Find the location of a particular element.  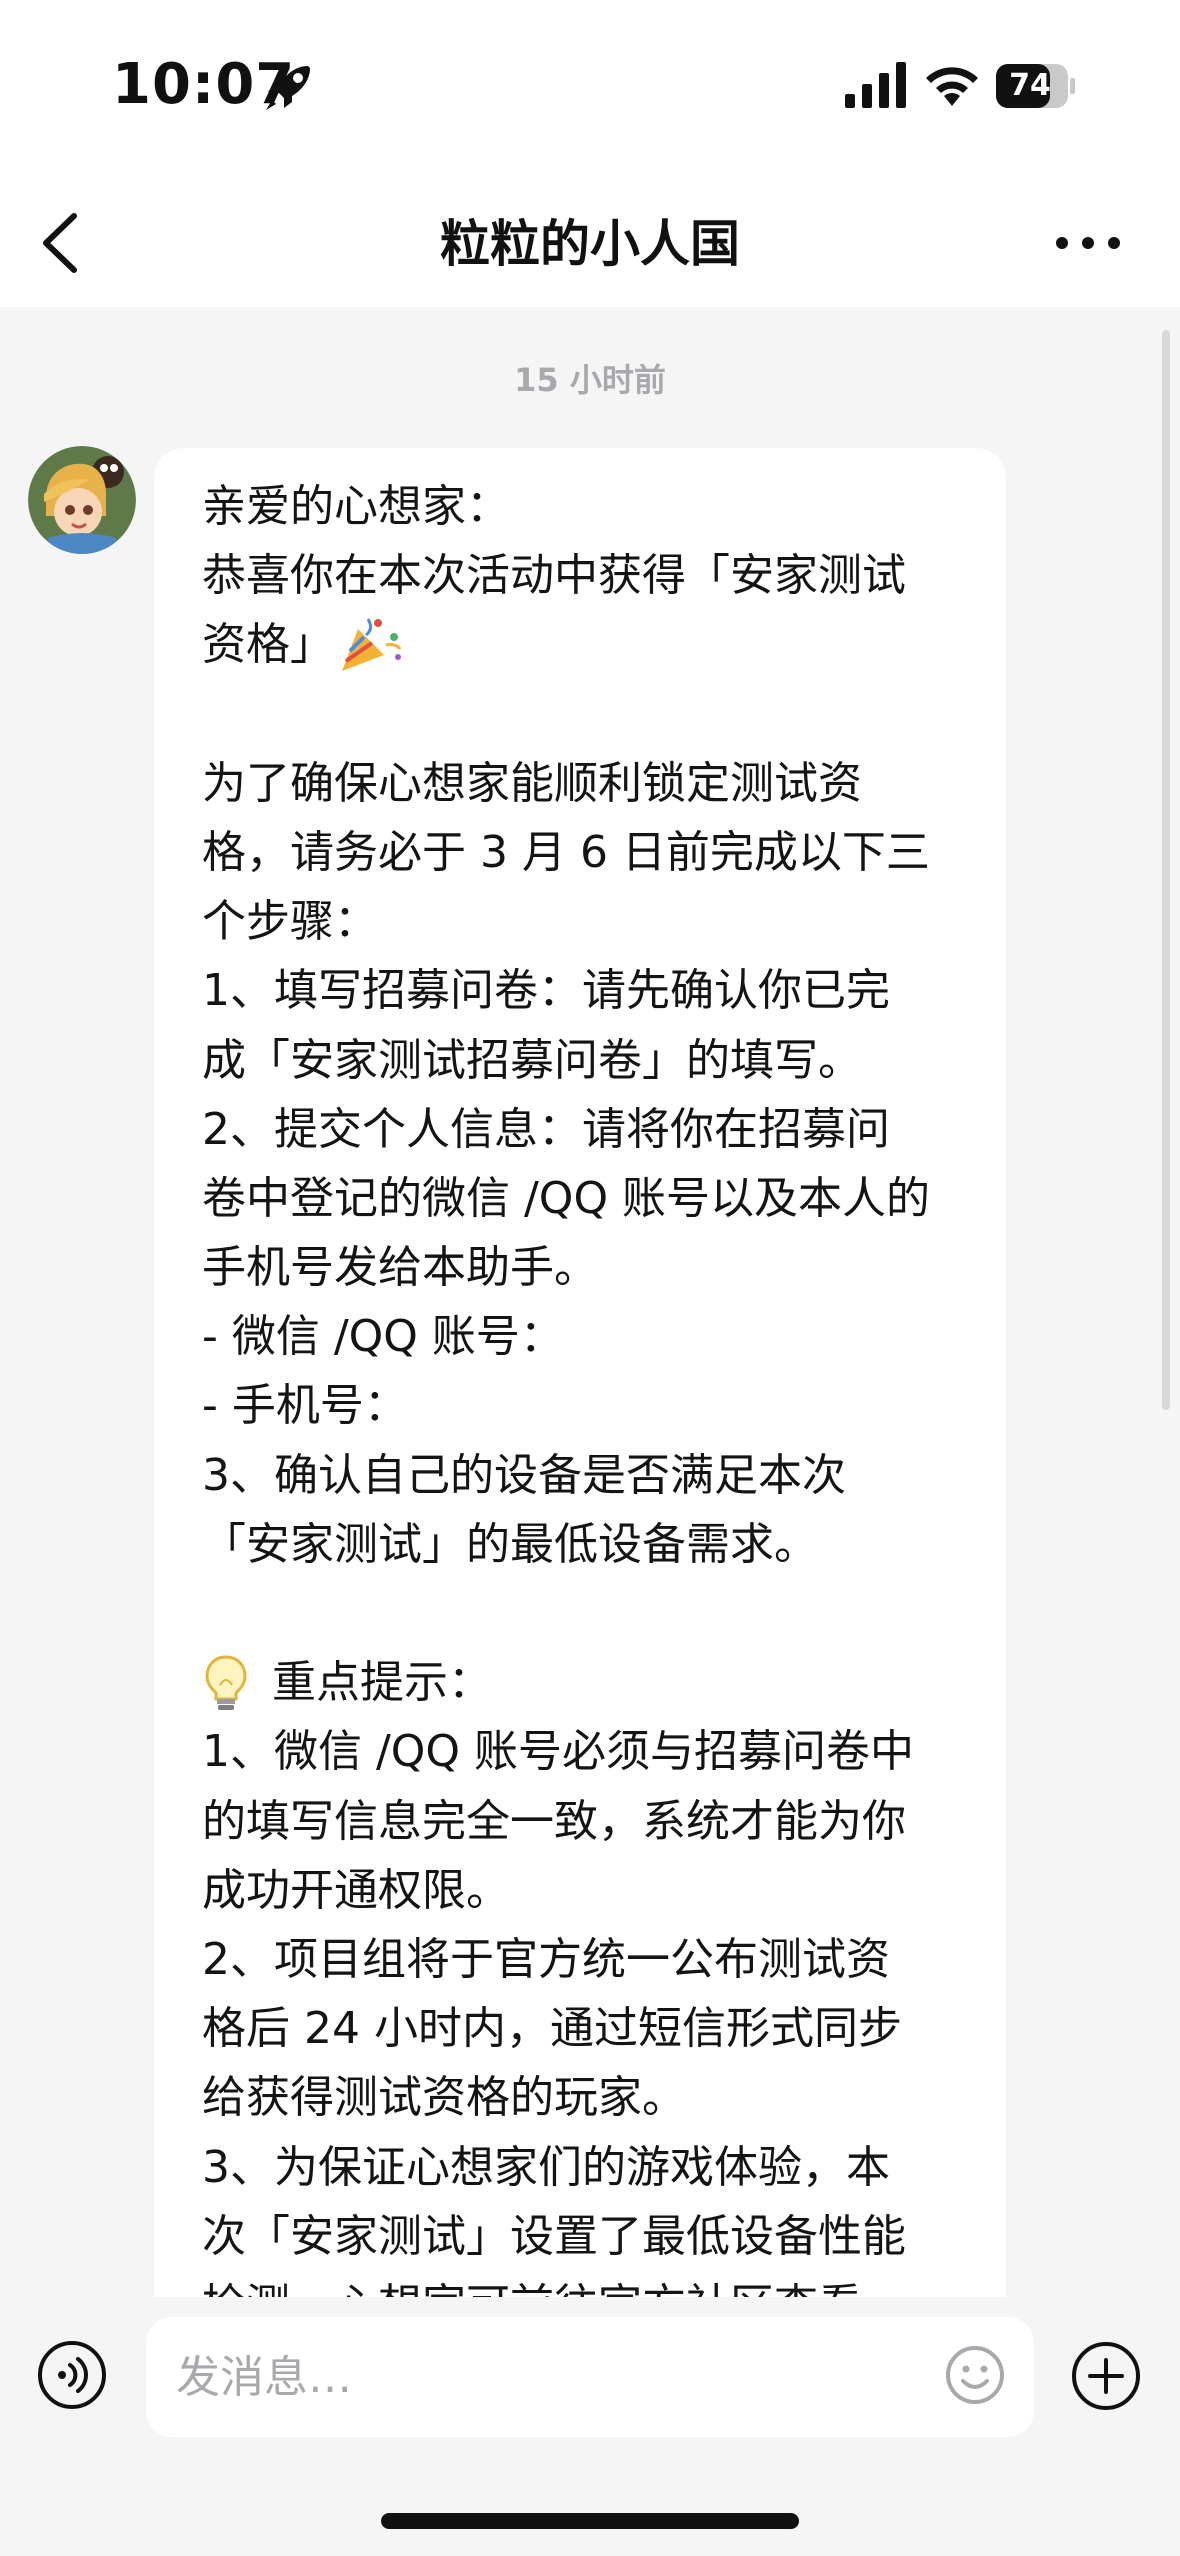

message-line-text: 资格」 is located at coordinates (268, 645).